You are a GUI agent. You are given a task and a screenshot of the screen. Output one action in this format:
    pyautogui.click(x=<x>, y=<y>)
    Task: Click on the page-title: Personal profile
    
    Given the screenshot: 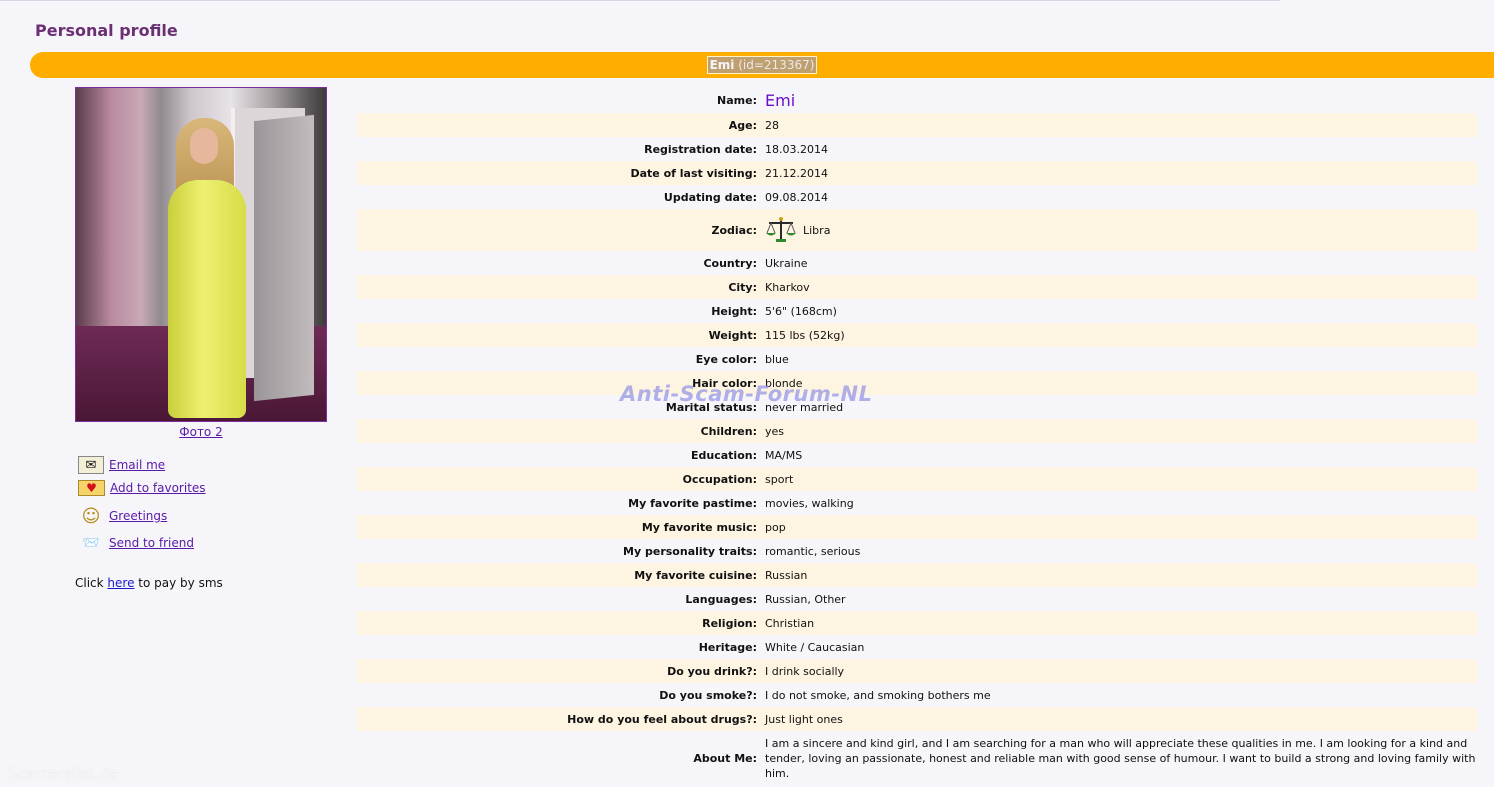 What is the action you would take?
    pyautogui.click(x=106, y=30)
    